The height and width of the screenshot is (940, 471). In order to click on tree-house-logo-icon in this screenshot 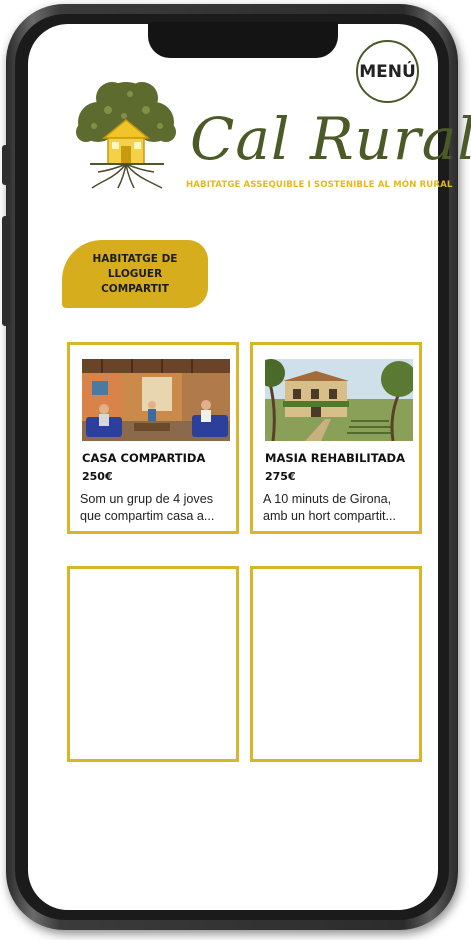, I will do `click(127, 135)`.